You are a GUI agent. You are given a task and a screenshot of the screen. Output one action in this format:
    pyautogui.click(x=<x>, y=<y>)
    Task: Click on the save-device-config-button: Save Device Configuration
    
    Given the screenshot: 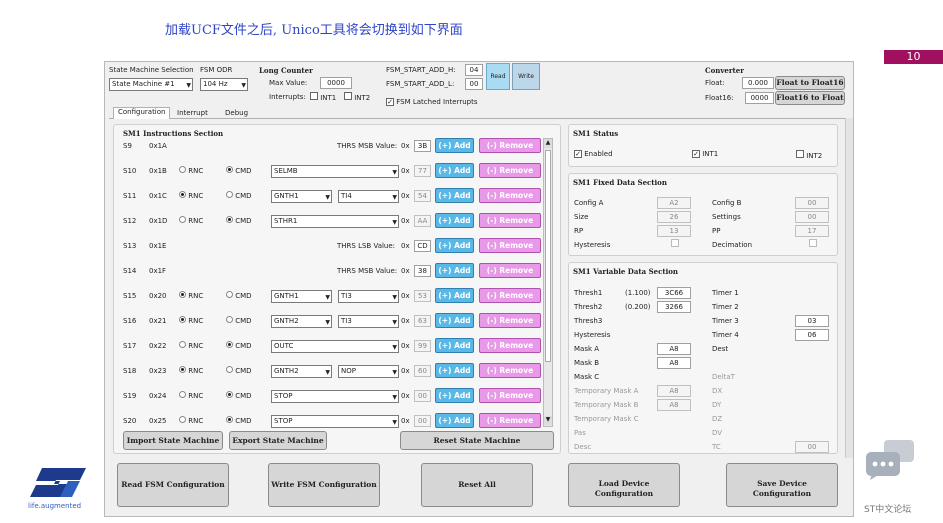 What is the action you would take?
    pyautogui.click(x=782, y=485)
    